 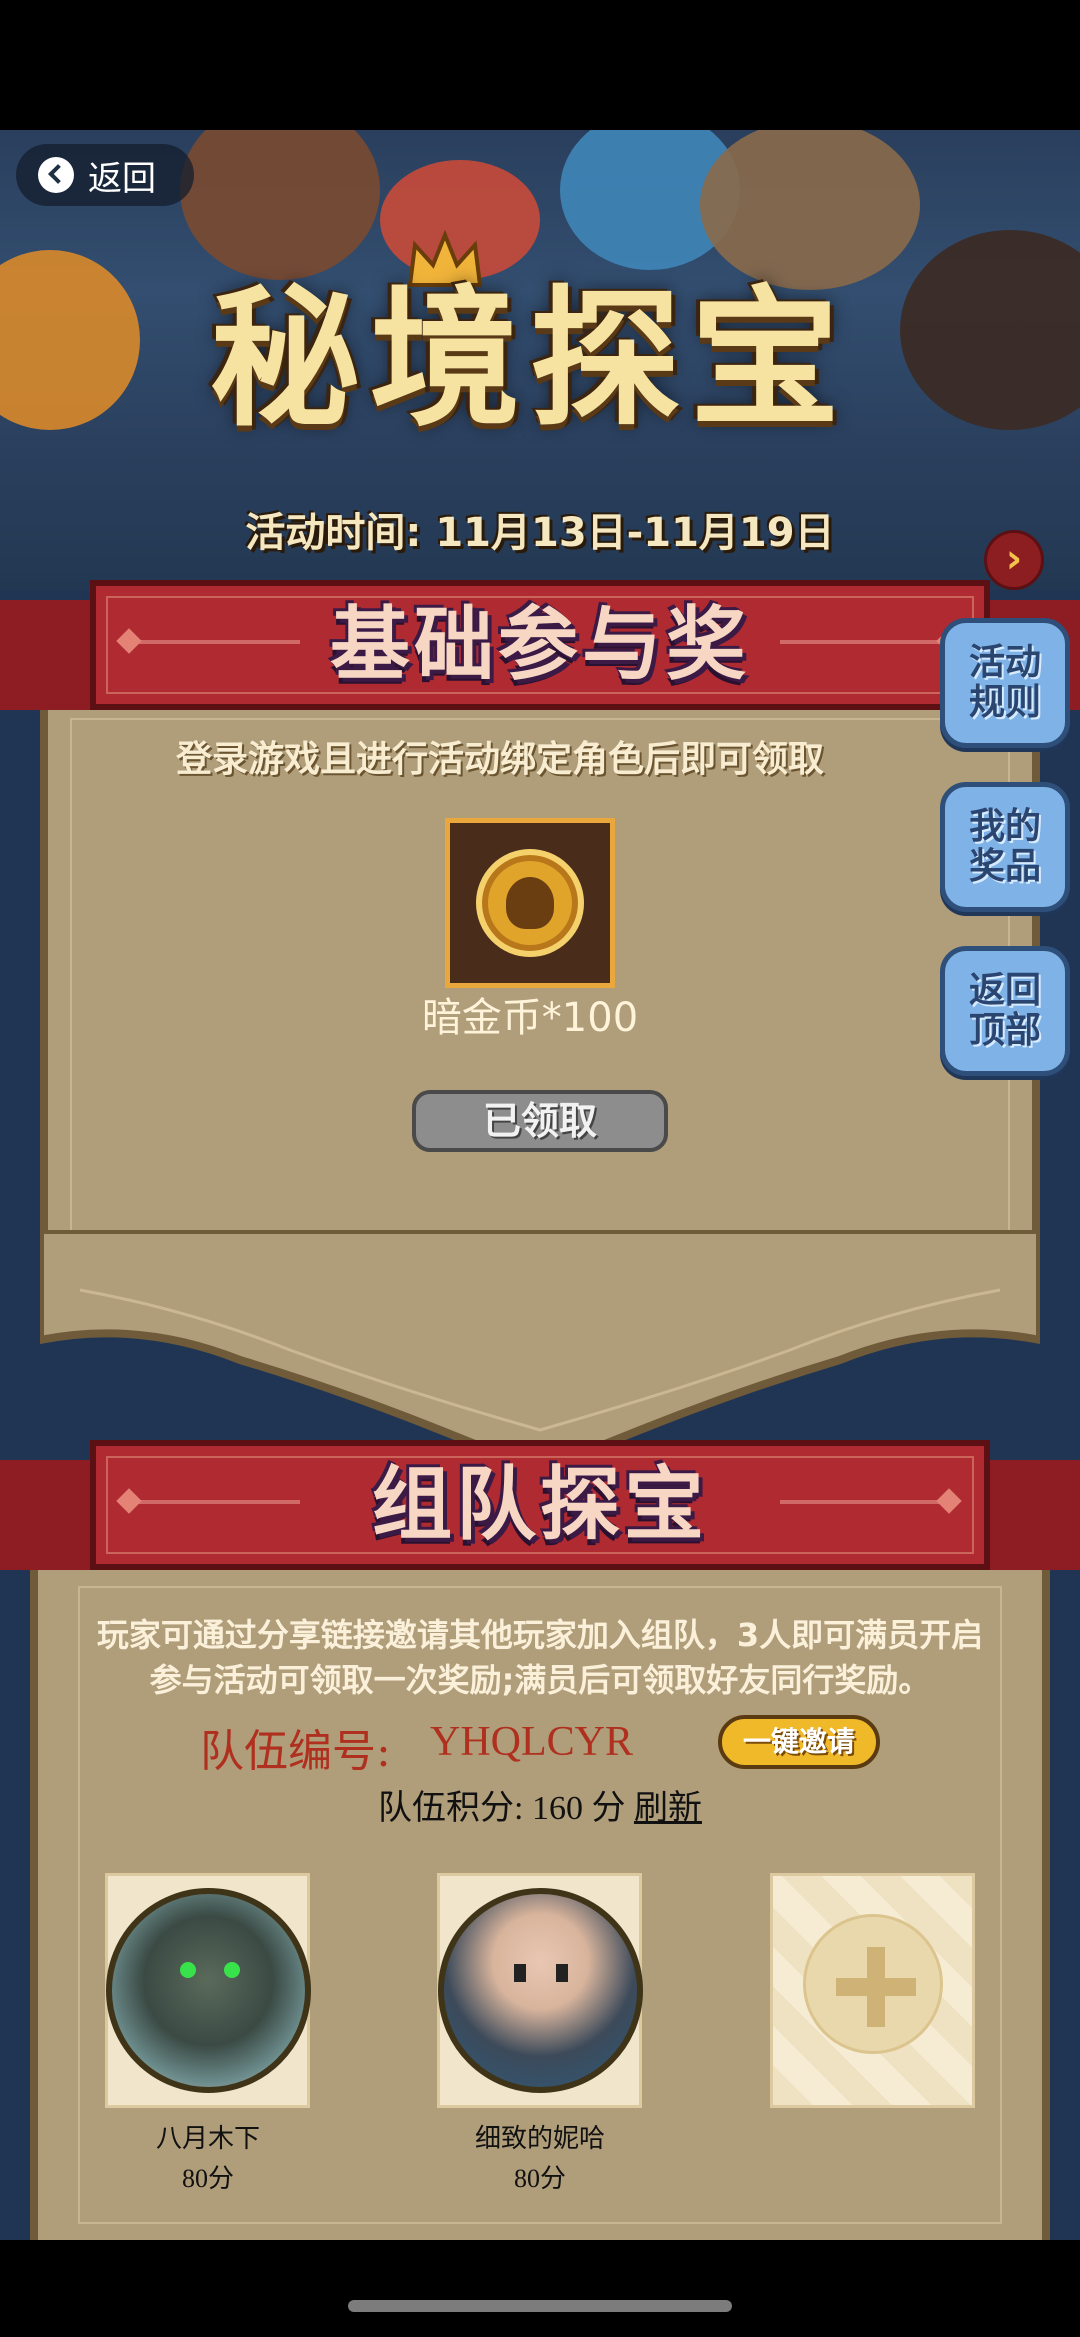 I want to click on skull-icon, so click(x=530, y=903).